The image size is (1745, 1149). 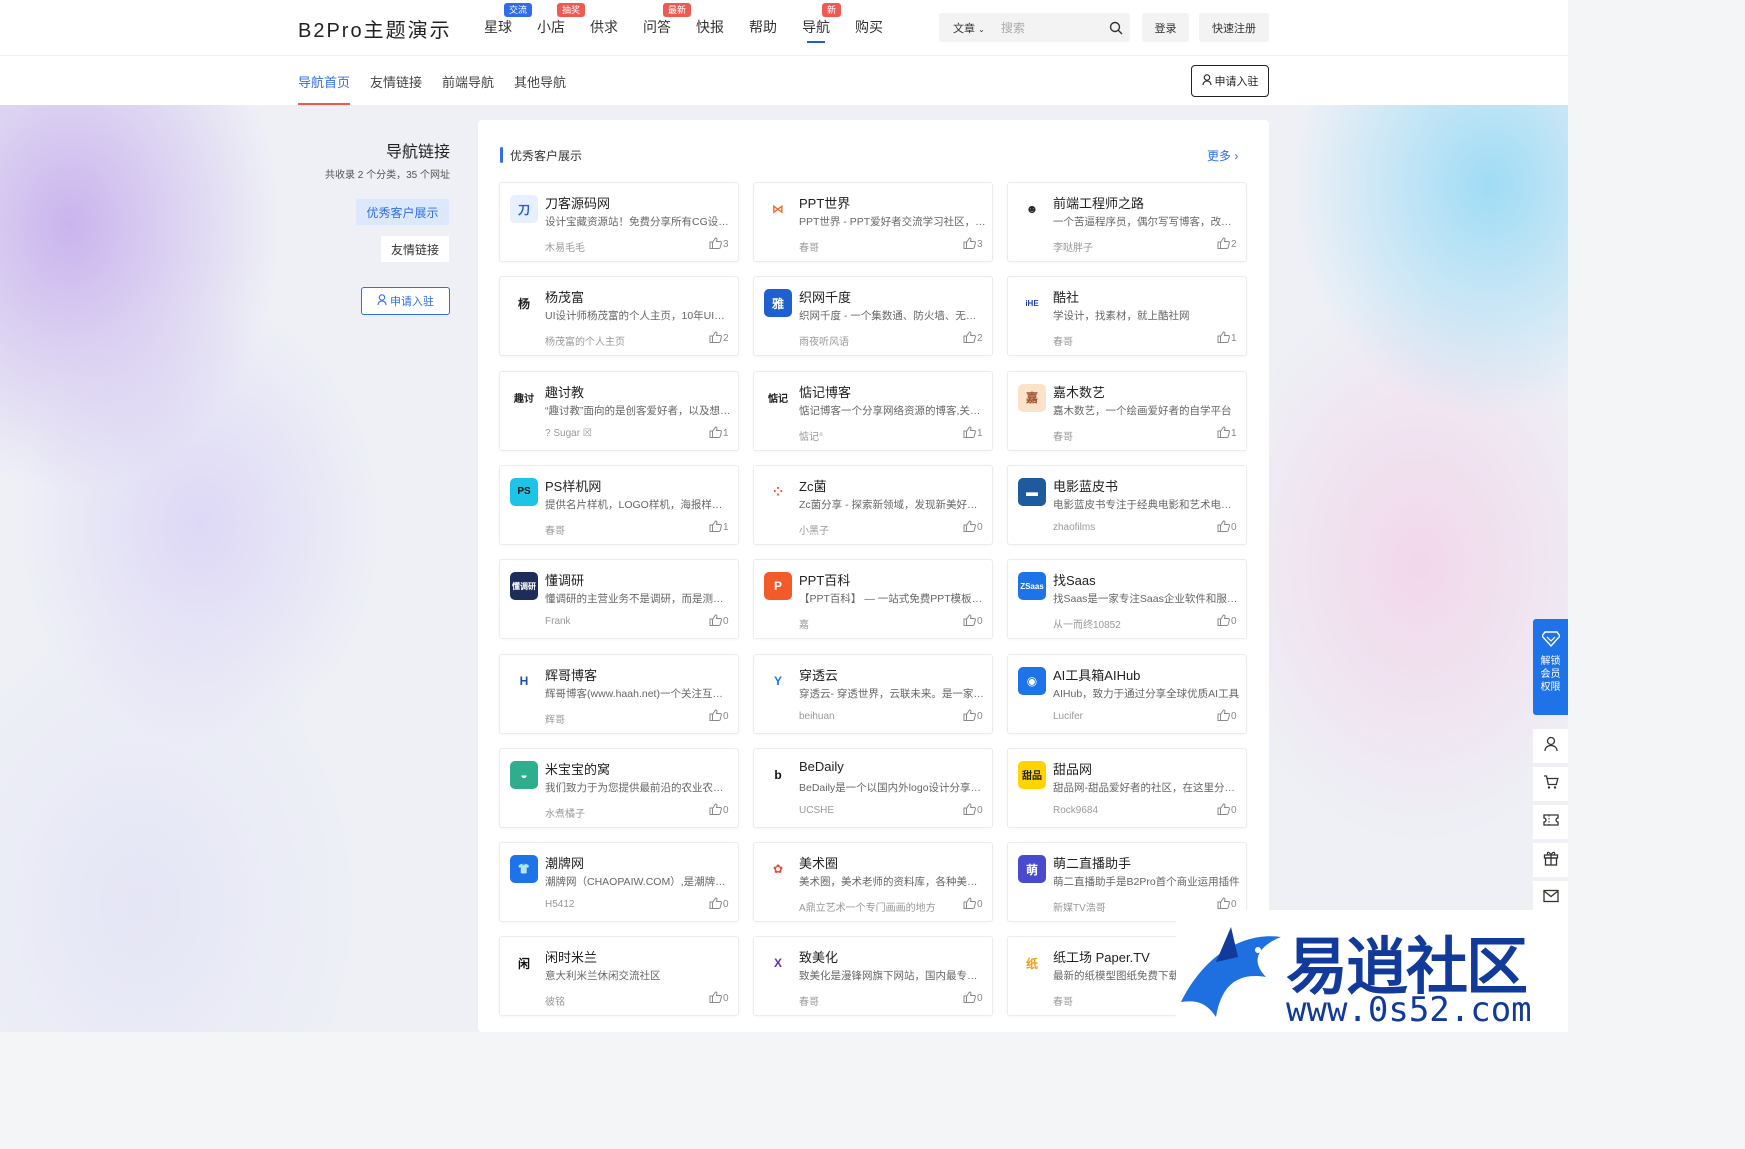 I want to click on site-card-title: 前端工程师之路, so click(x=1098, y=202).